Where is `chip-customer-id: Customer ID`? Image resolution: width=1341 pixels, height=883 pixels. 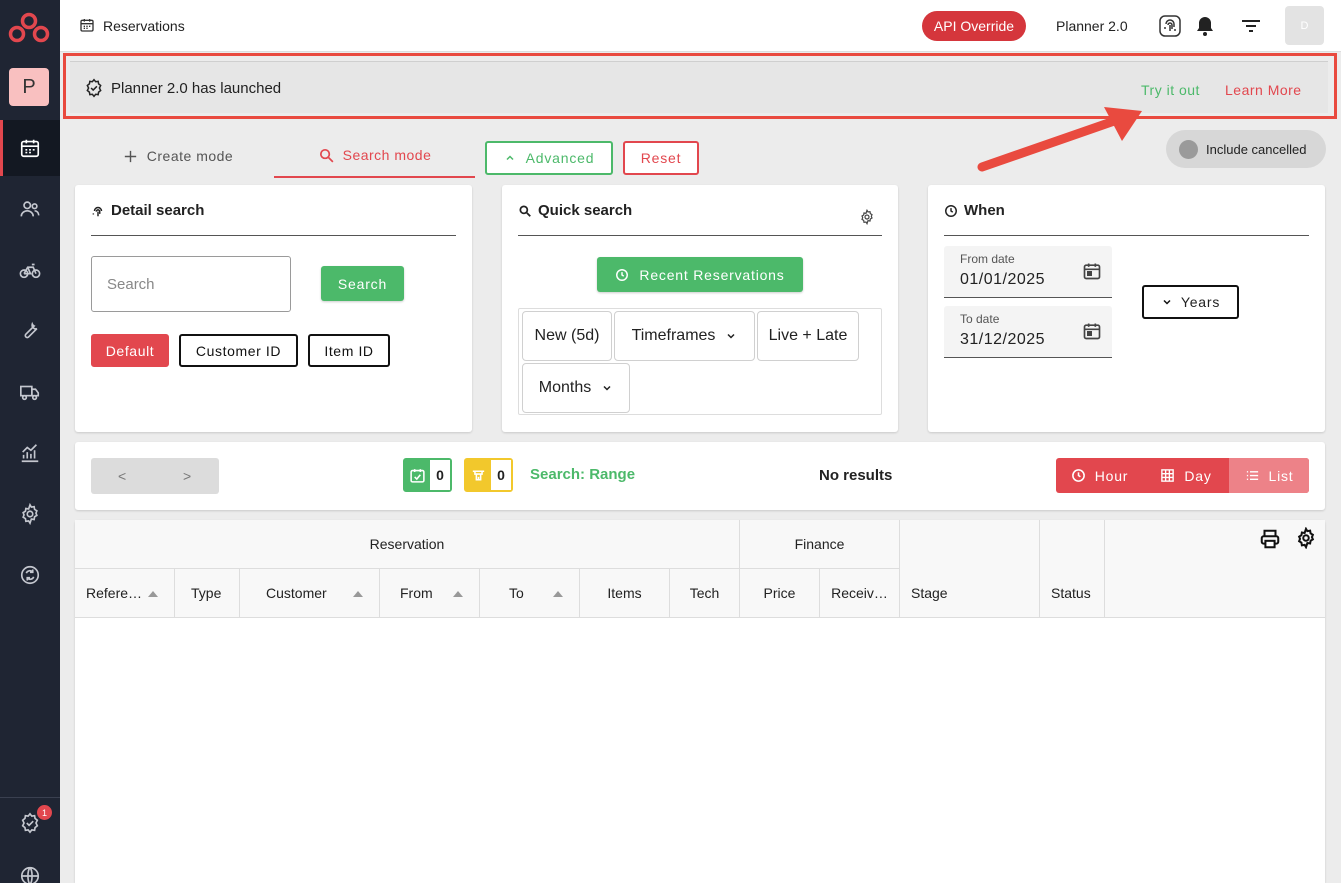 chip-customer-id: Customer ID is located at coordinates (238, 350).